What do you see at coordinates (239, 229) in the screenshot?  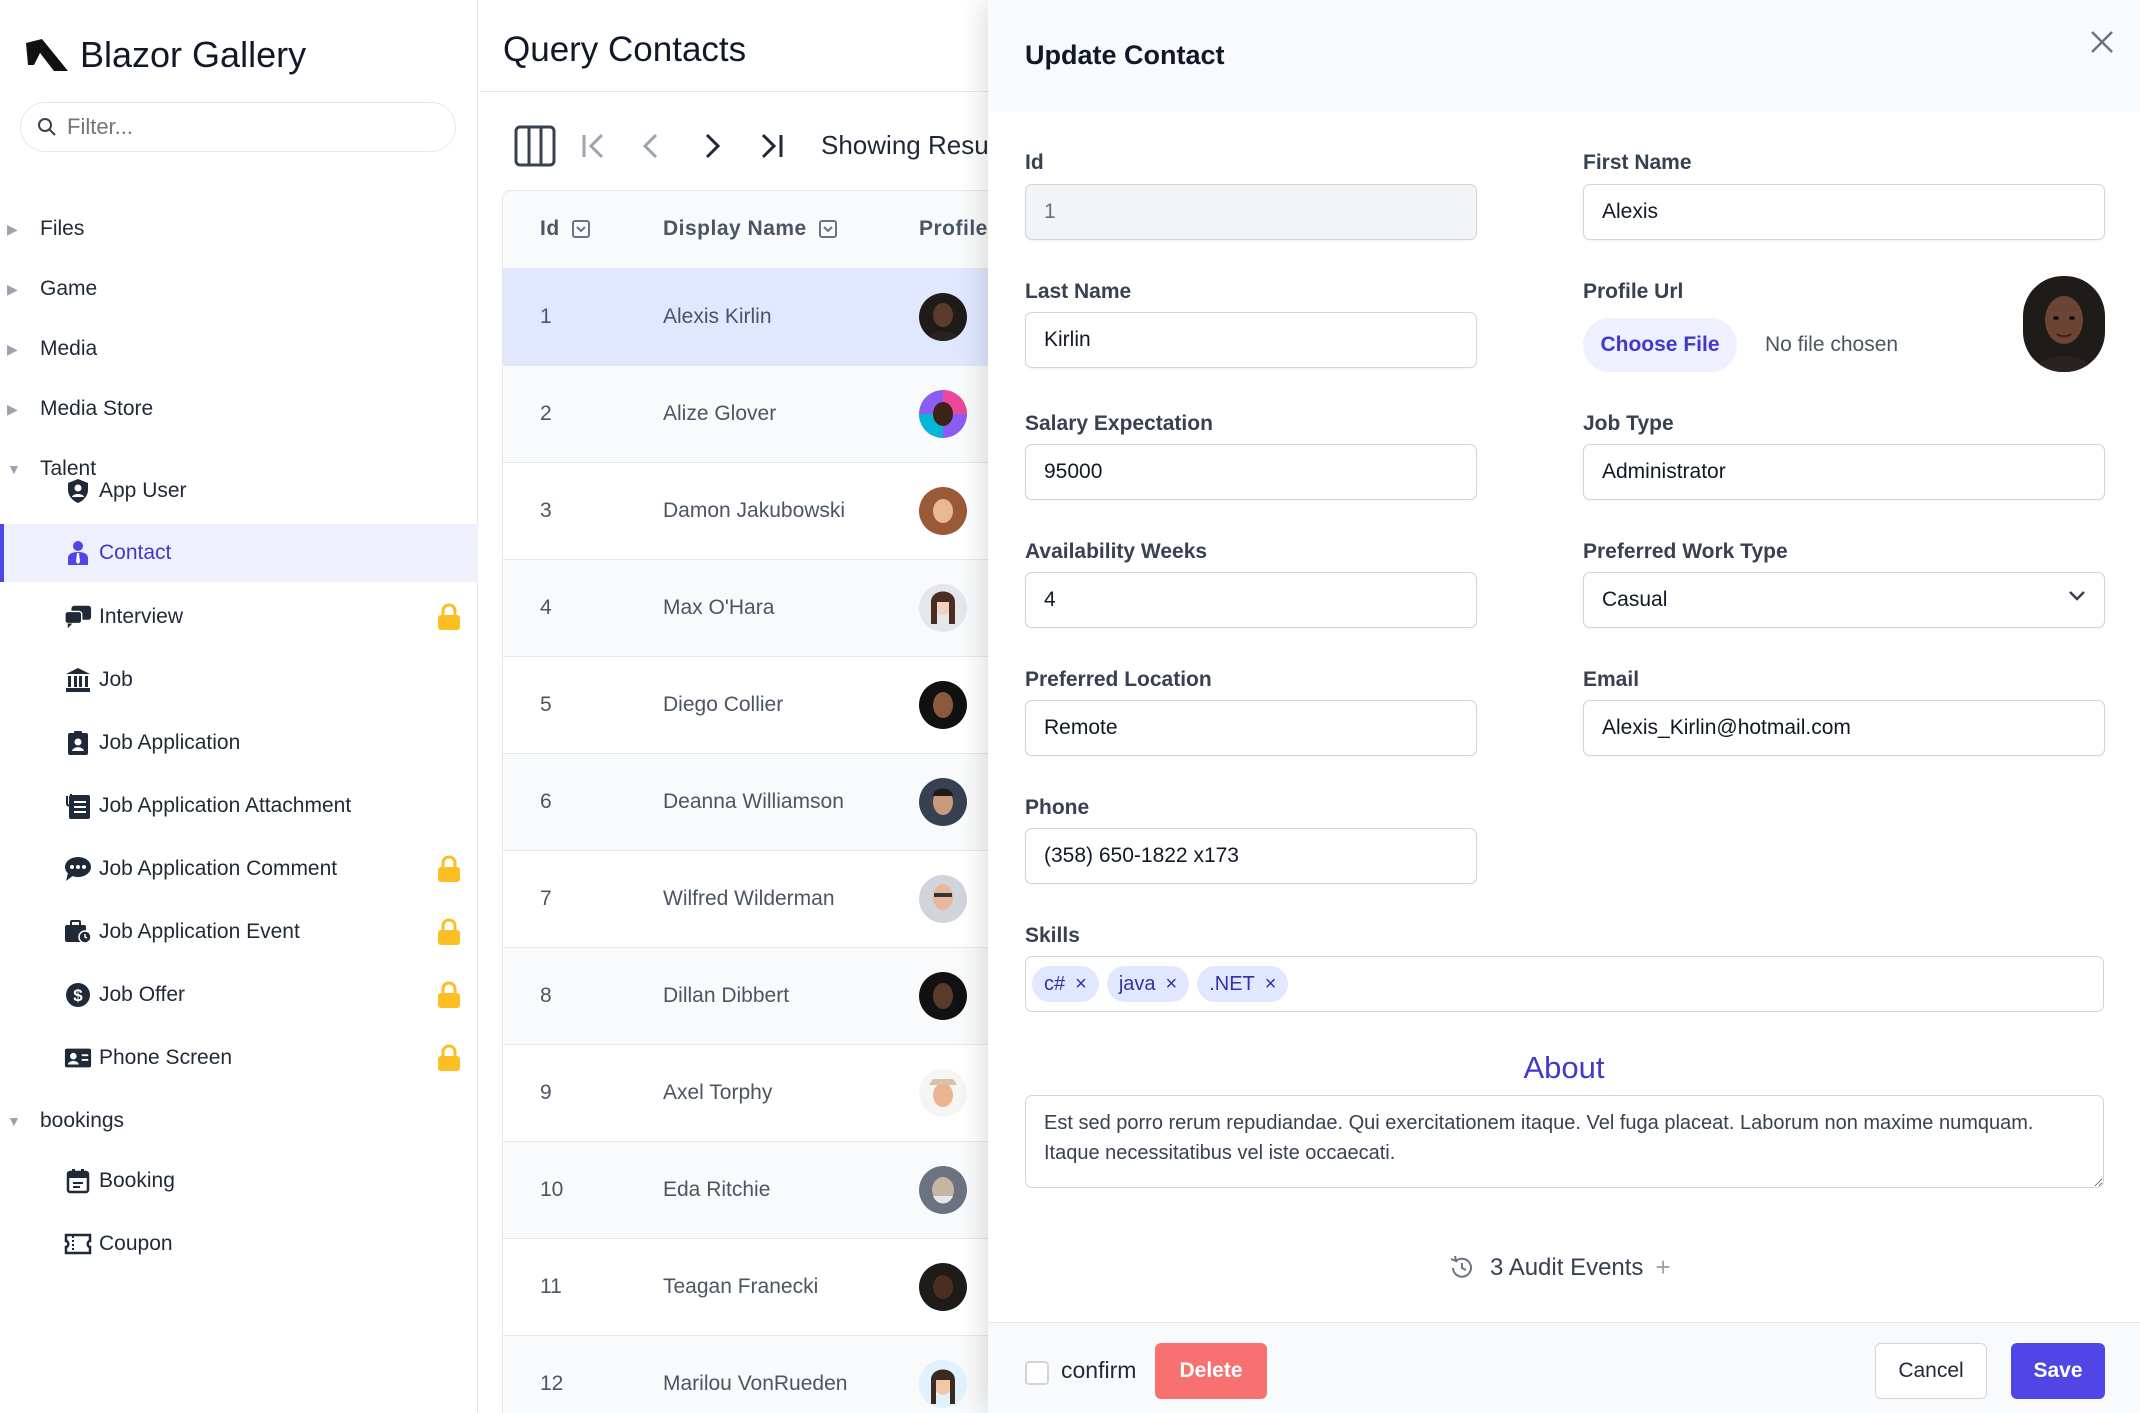 I see `nav-group-files: ▶ Files` at bounding box center [239, 229].